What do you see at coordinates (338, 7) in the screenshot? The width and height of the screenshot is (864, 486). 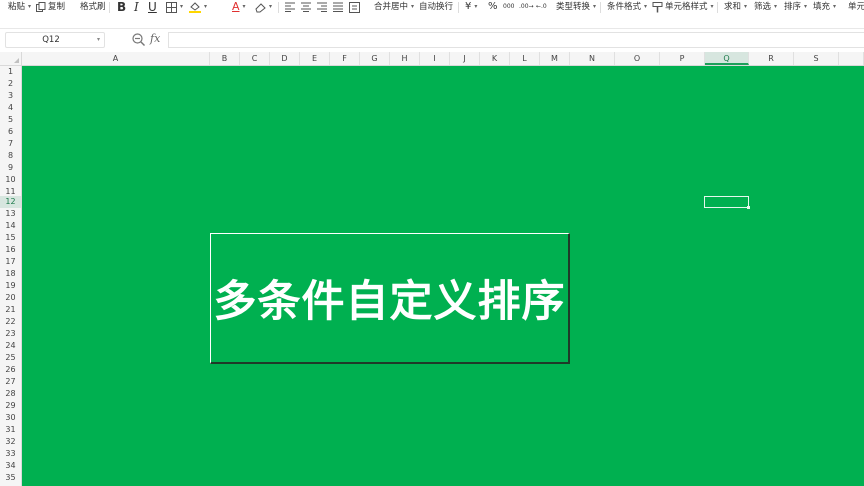 I see `justify-button` at bounding box center [338, 7].